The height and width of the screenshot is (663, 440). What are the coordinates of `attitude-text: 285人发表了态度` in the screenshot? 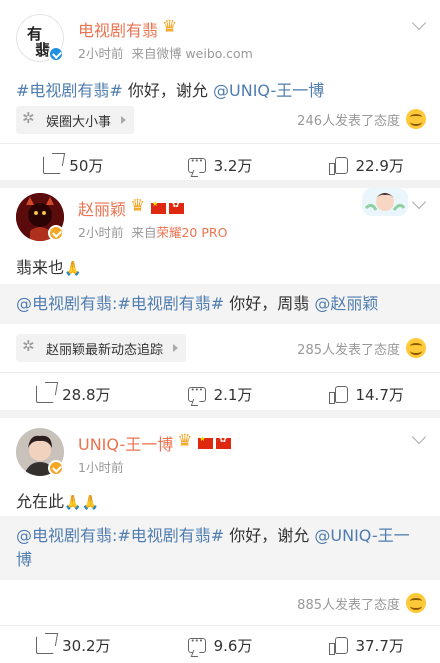 It's located at (348, 348).